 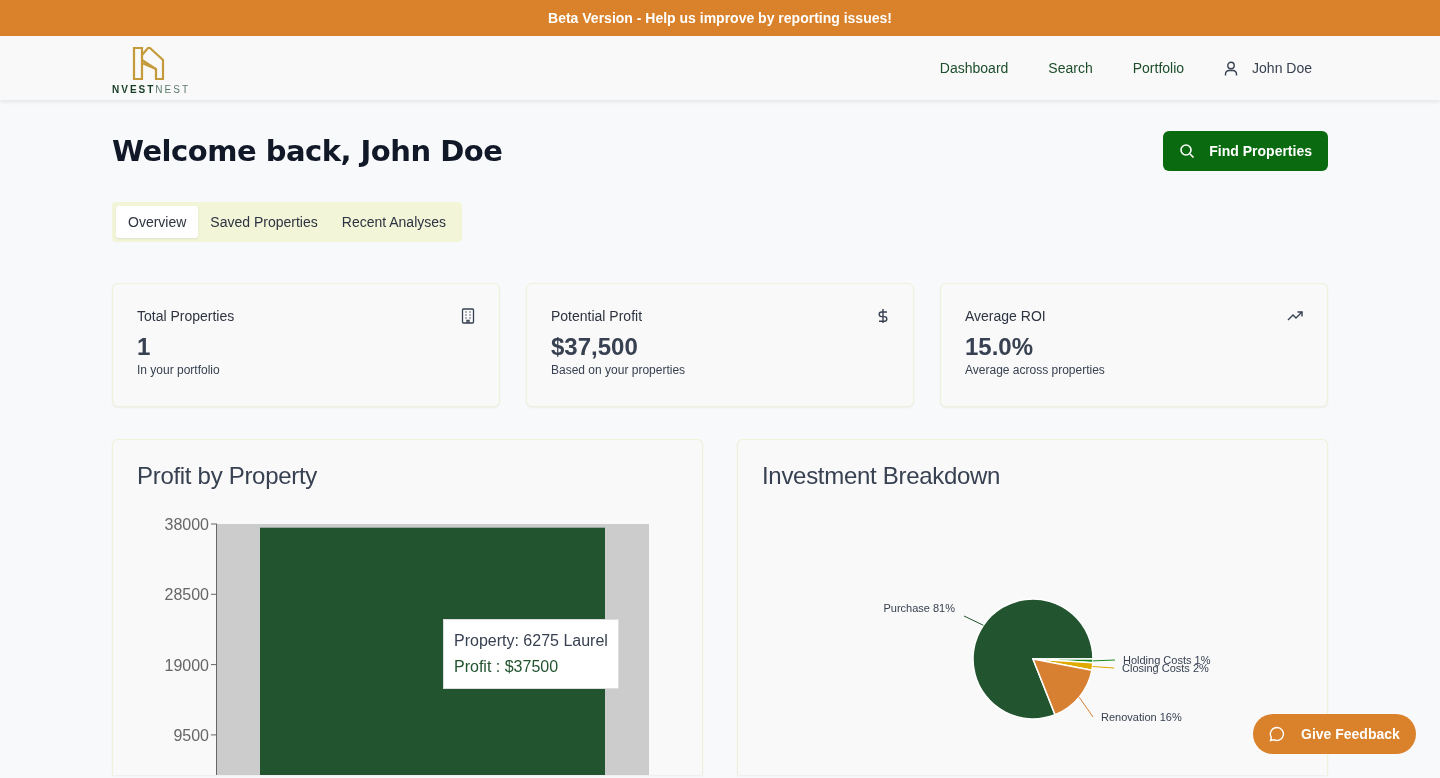 What do you see at coordinates (1245, 151) in the screenshot?
I see `find-properties-button: Find Properties` at bounding box center [1245, 151].